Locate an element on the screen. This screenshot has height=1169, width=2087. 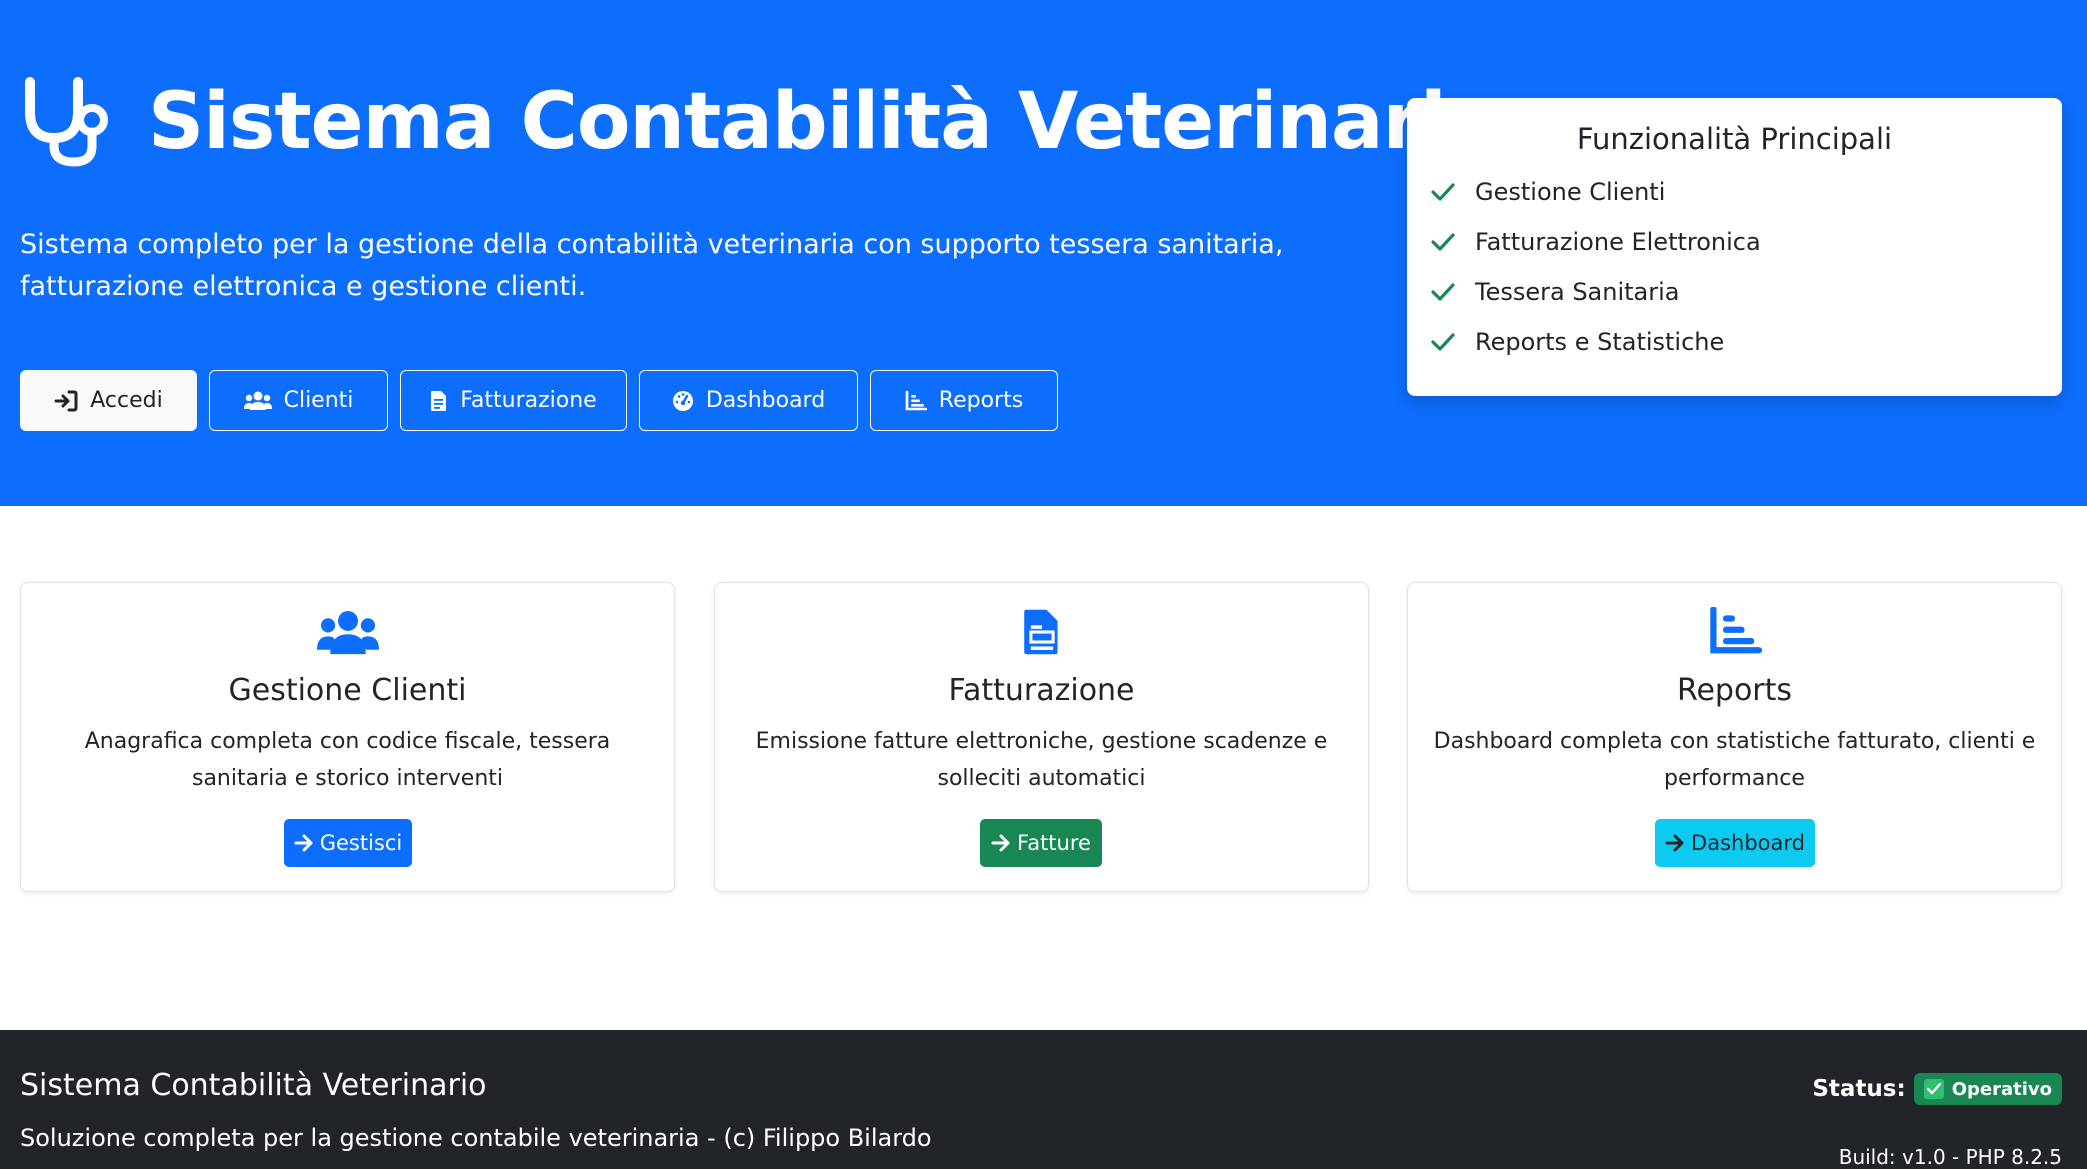
gestisci-label: Gestisci is located at coordinates (361, 843).